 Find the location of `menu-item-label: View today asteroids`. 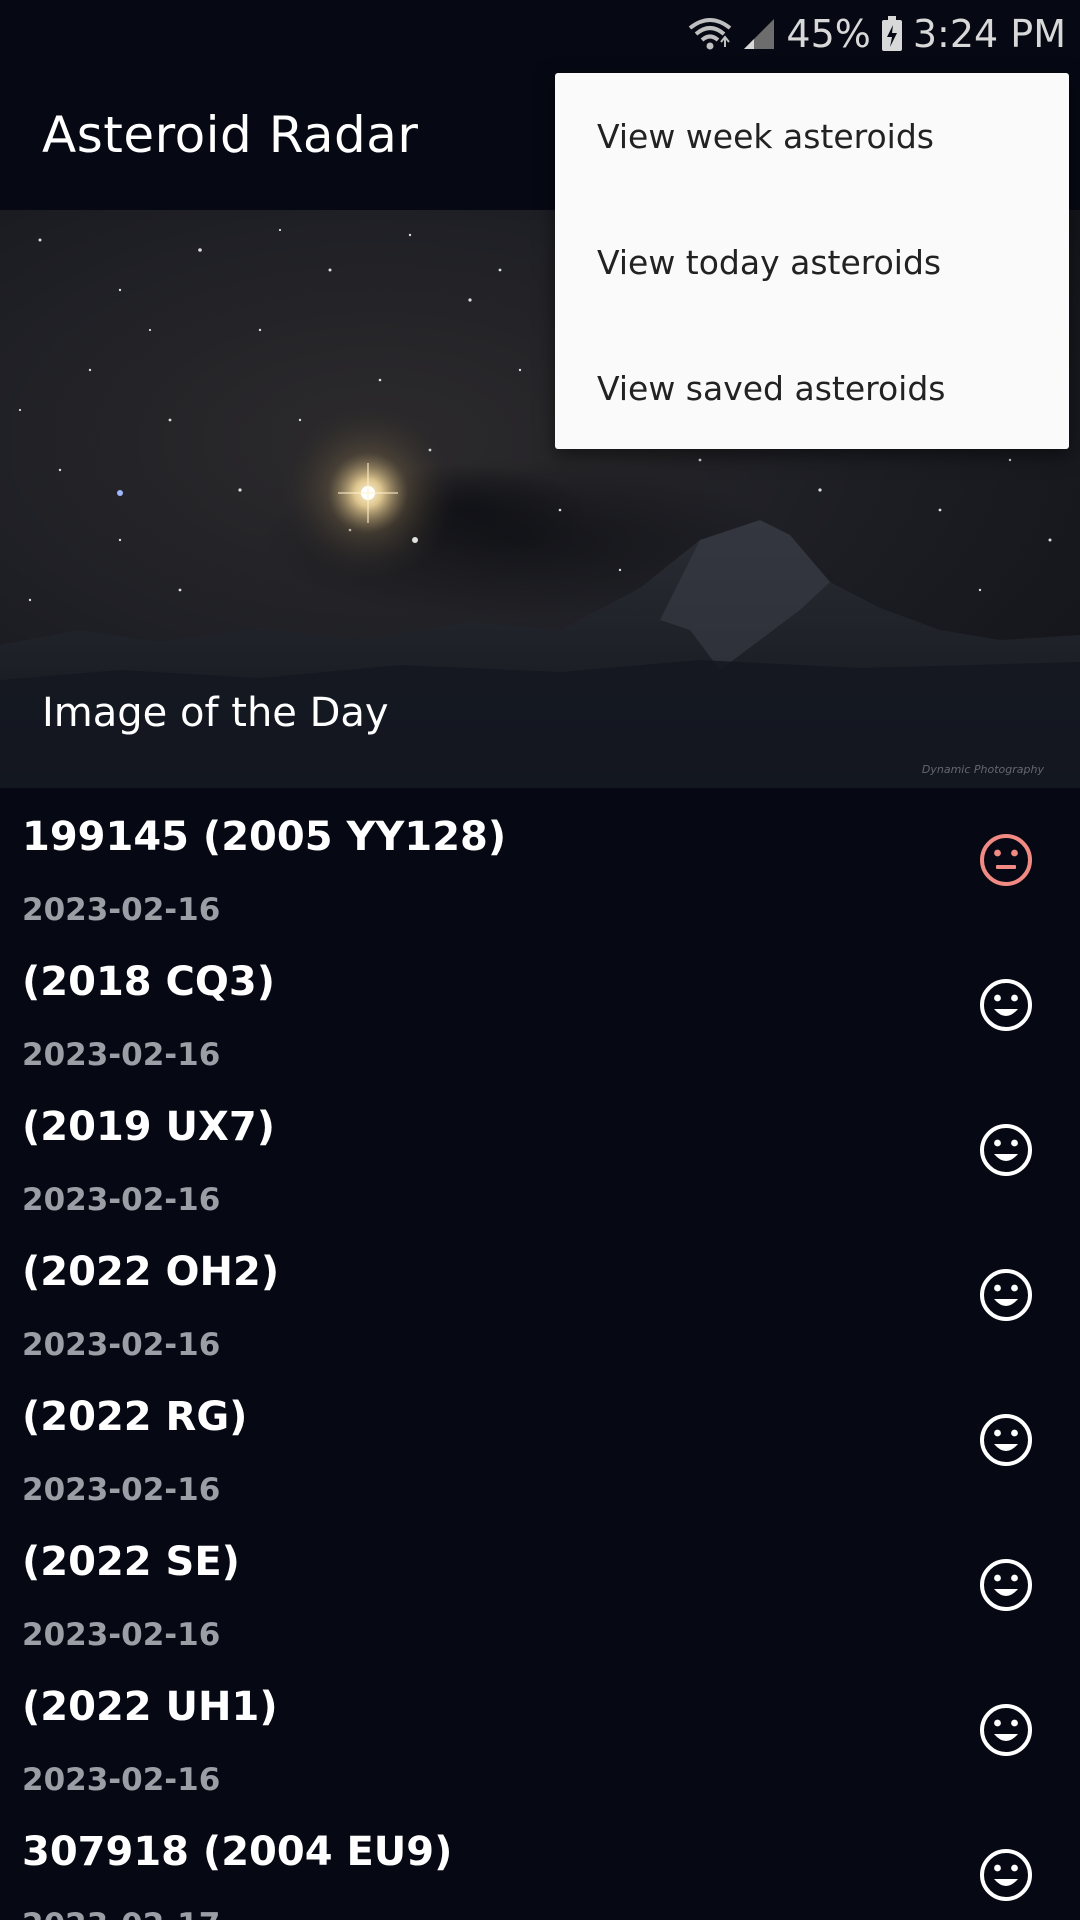

menu-item-label: View today asteroids is located at coordinates (769, 262).